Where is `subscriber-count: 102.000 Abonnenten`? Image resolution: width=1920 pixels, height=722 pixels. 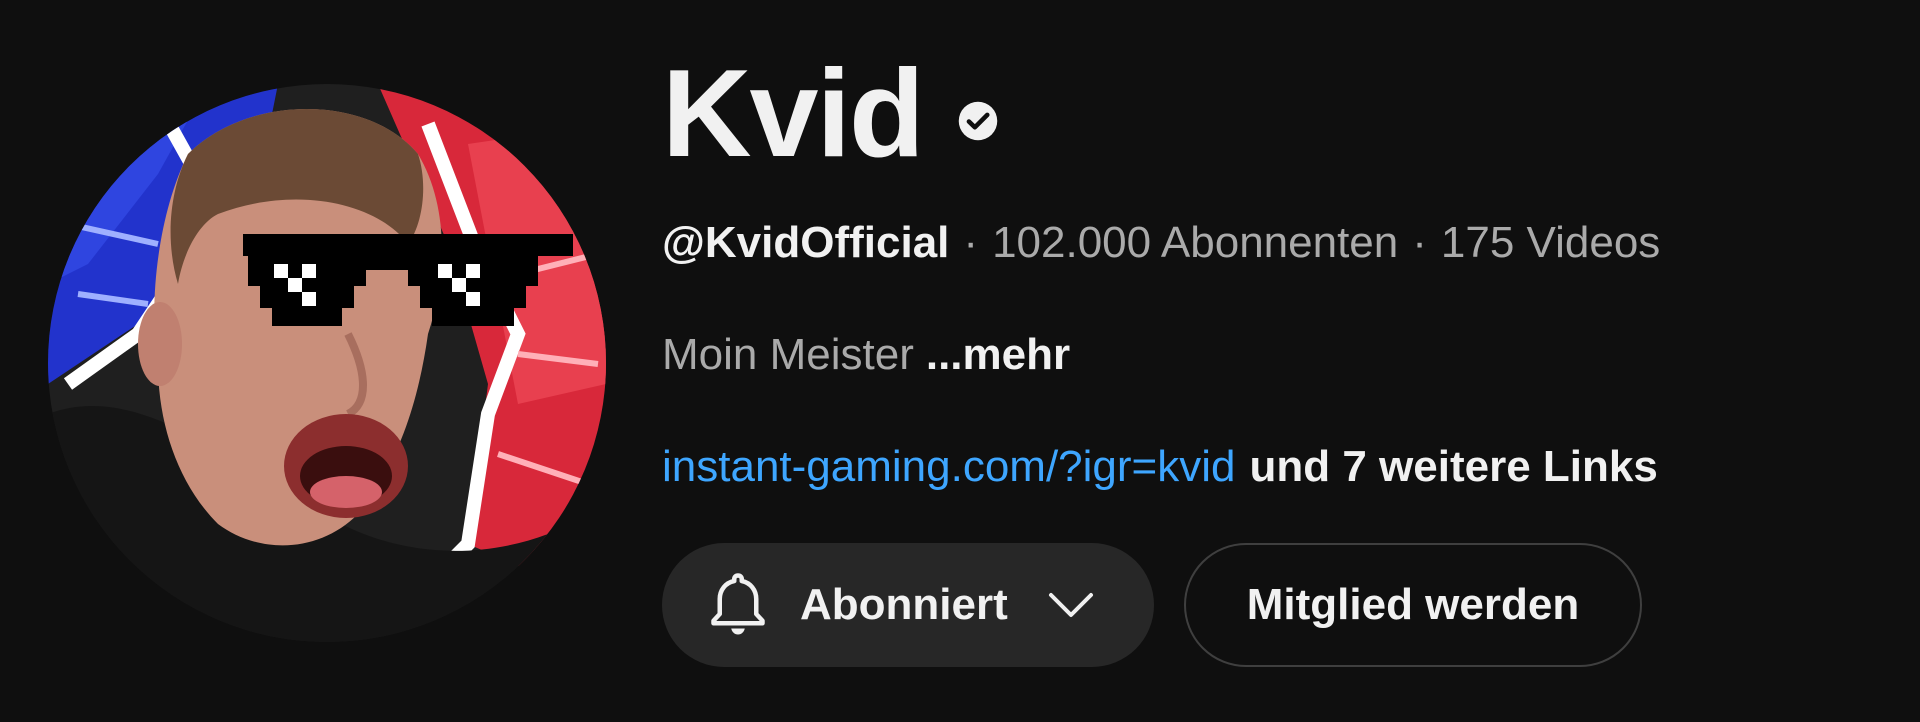 subscriber-count: 102.000 Abonnenten is located at coordinates (1195, 242).